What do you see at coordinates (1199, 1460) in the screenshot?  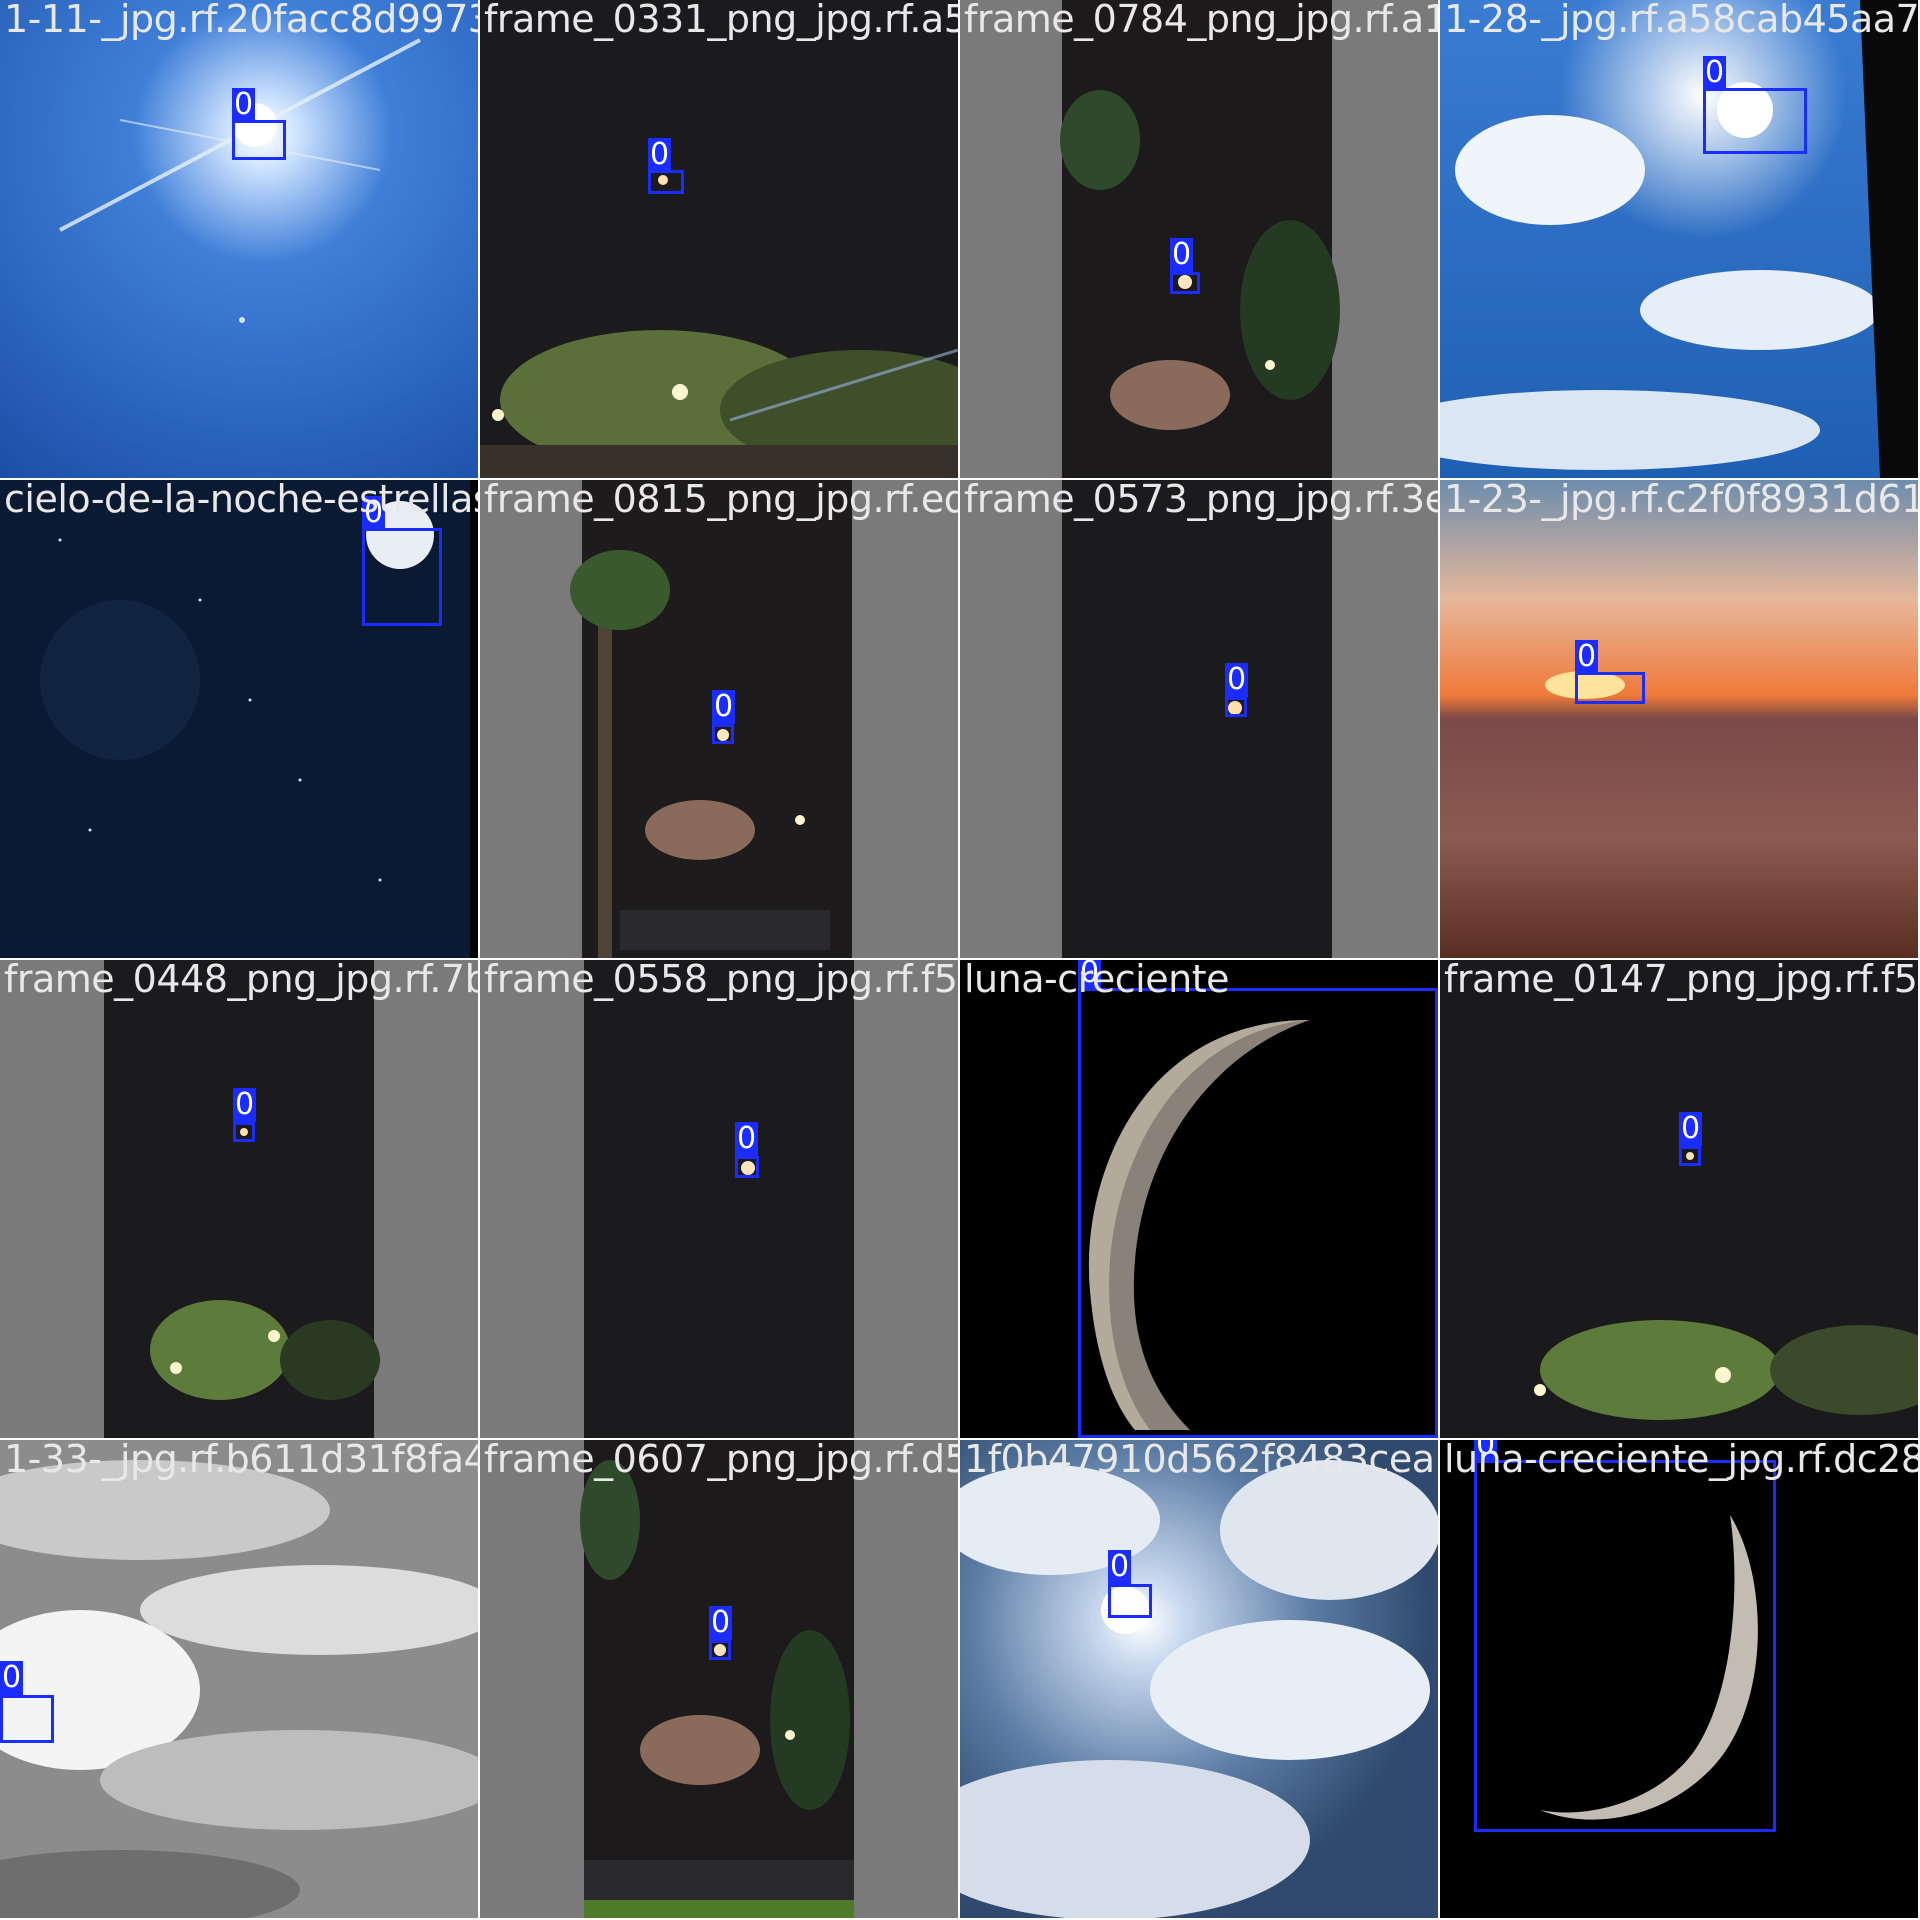 I see `filename-label: 1f0b47910d562f8483cea` at bounding box center [1199, 1460].